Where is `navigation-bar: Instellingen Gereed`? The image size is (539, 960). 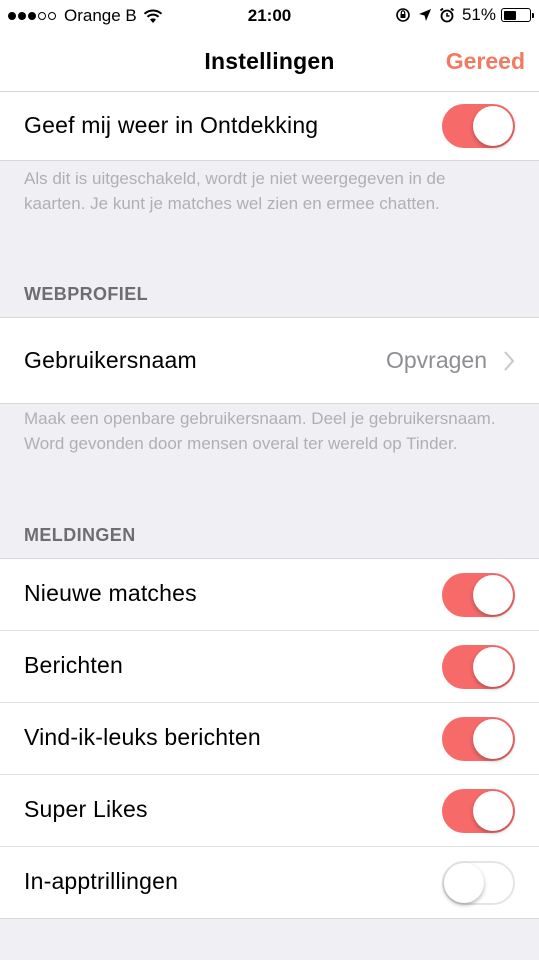 navigation-bar: Instellingen Gereed is located at coordinates (269, 63).